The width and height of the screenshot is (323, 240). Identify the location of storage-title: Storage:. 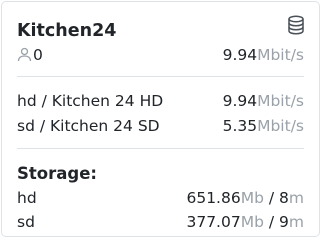
(57, 173).